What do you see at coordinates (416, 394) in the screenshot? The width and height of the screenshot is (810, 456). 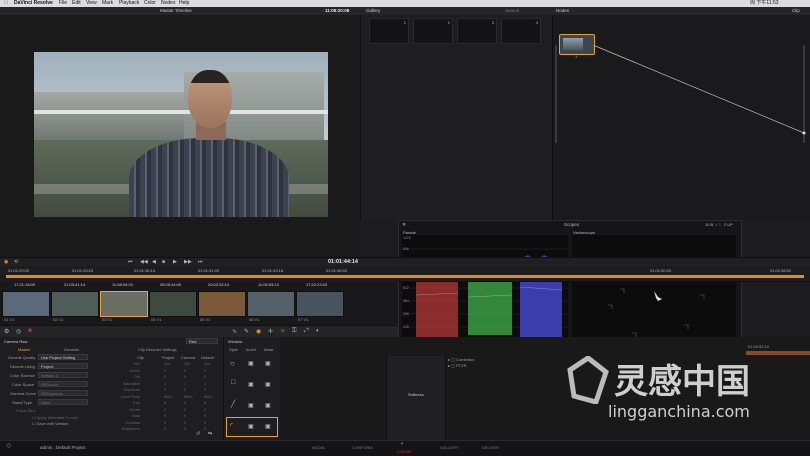 I see `softness-section: Softness` at bounding box center [416, 394].